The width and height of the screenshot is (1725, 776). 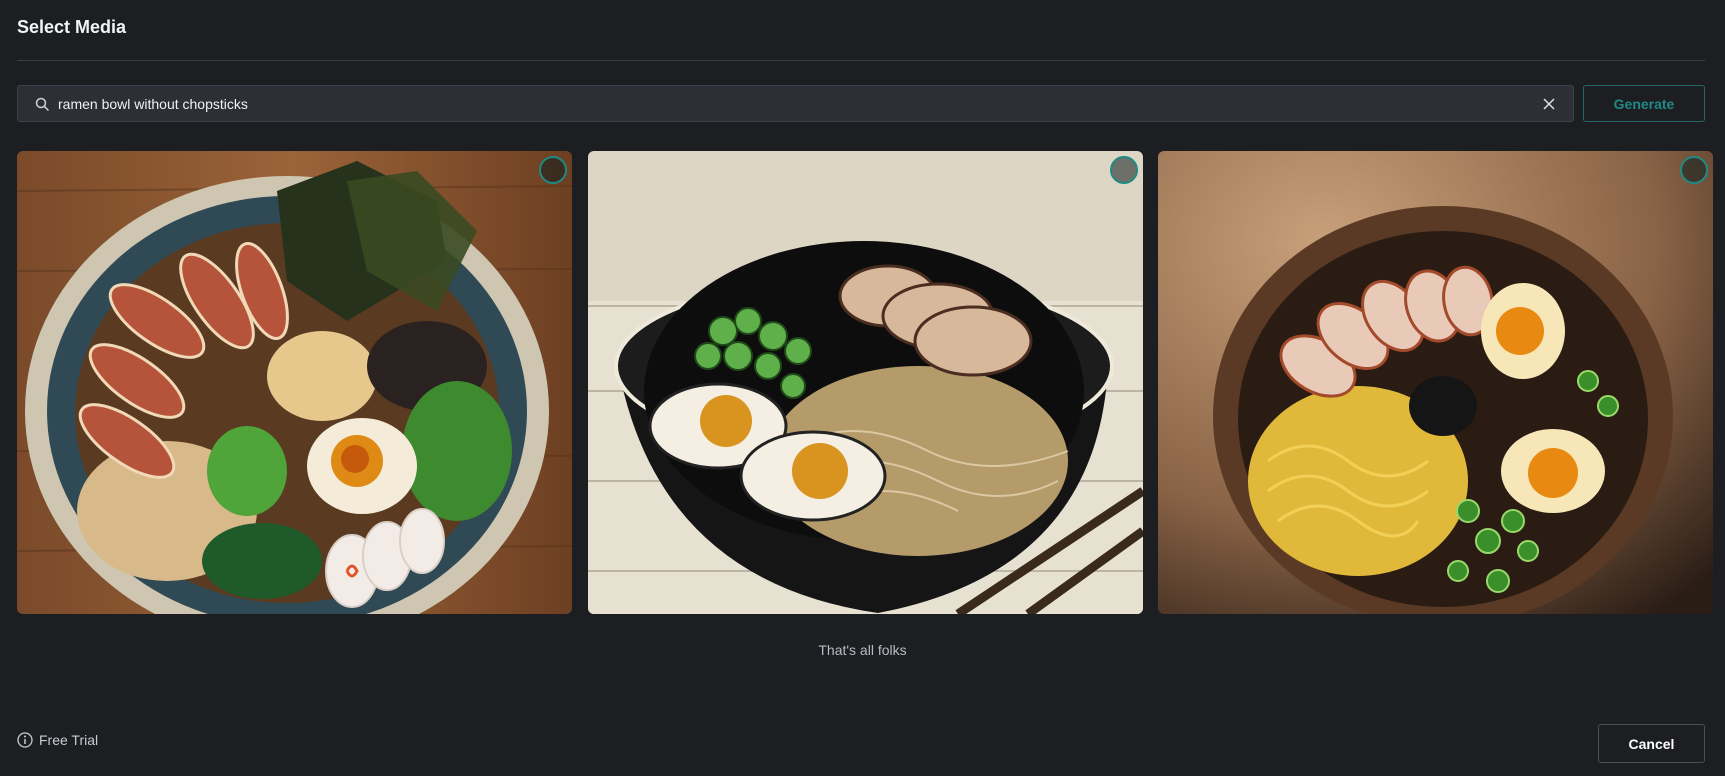 What do you see at coordinates (42, 104) in the screenshot?
I see `search-icon` at bounding box center [42, 104].